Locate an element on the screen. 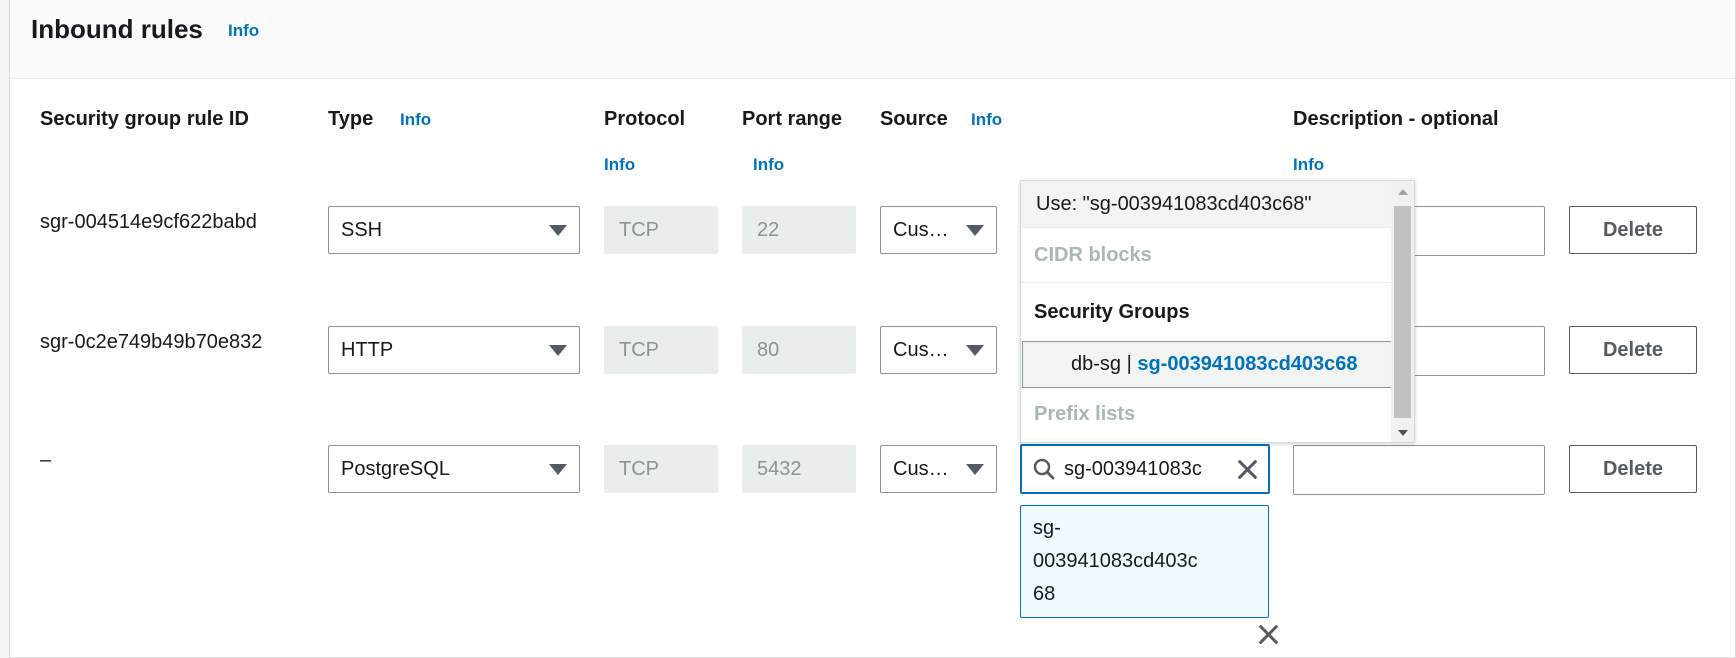 The width and height of the screenshot is (1736, 658). token-text-line: 003941083cd403c is located at coordinates (1115, 561).